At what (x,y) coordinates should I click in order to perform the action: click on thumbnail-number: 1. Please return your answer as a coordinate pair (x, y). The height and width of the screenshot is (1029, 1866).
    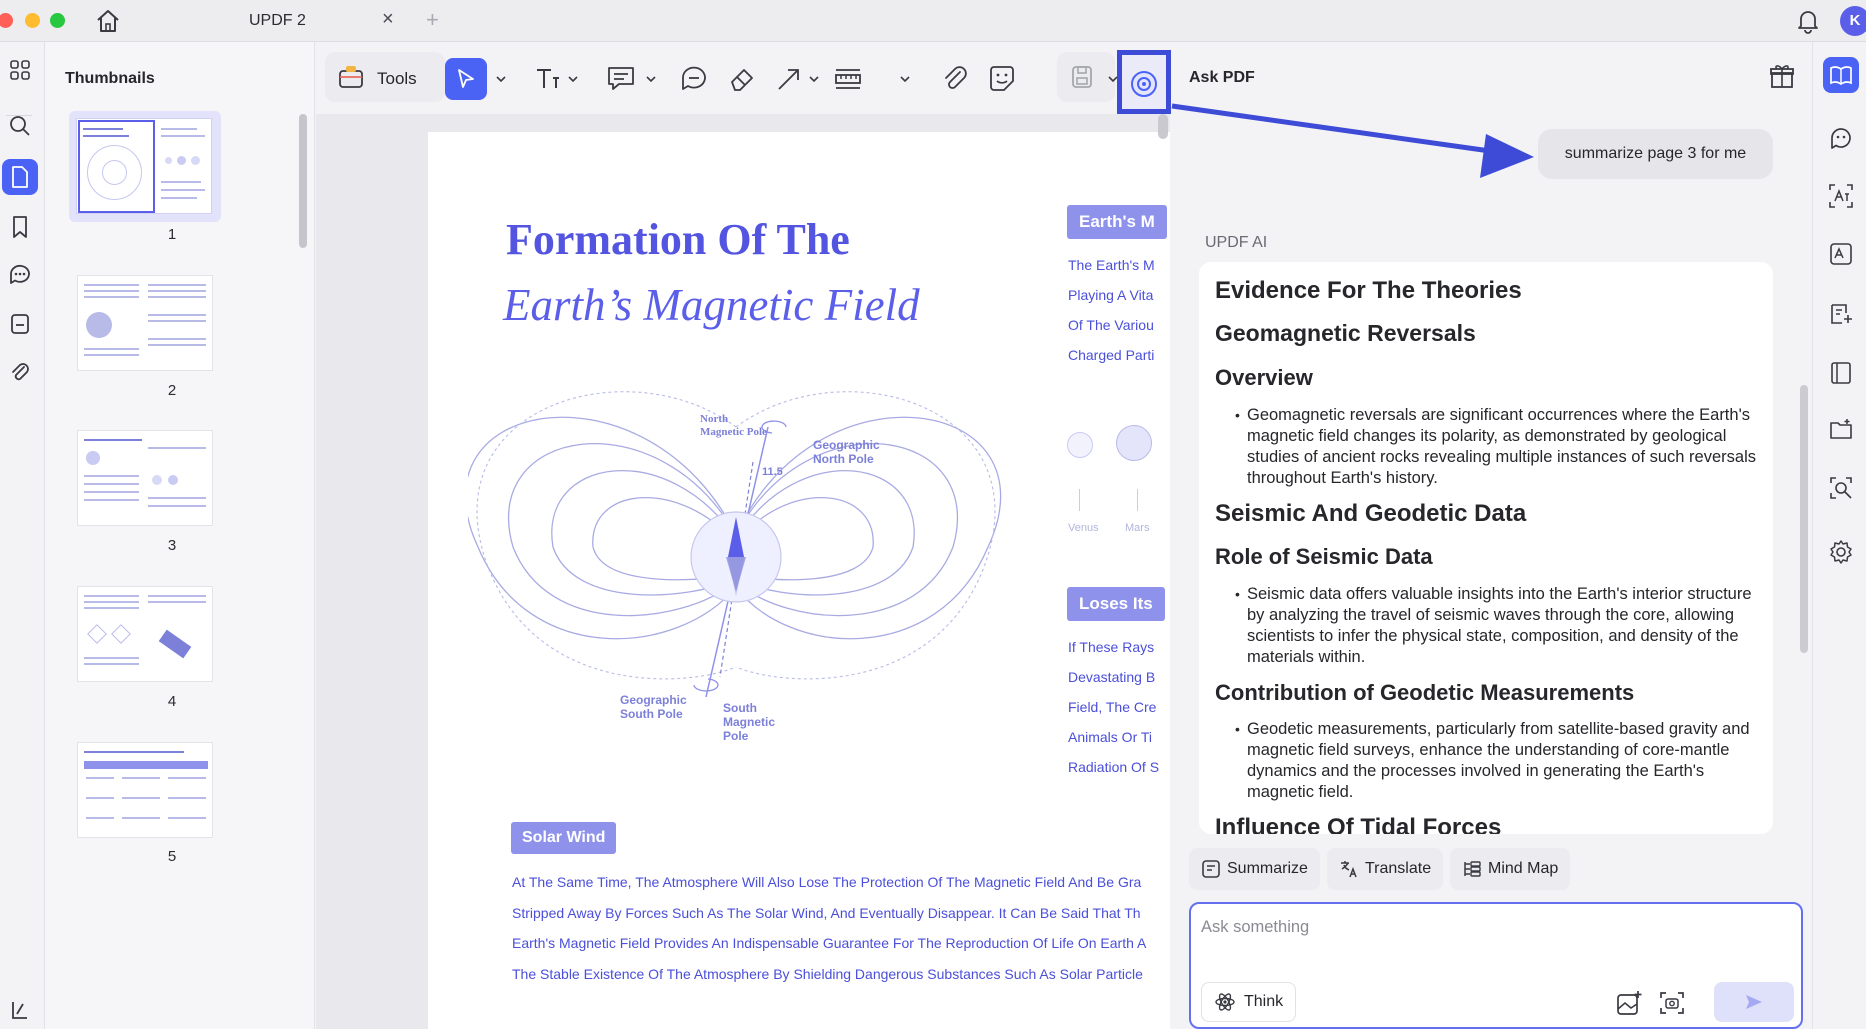
    Looking at the image, I should click on (172, 234).